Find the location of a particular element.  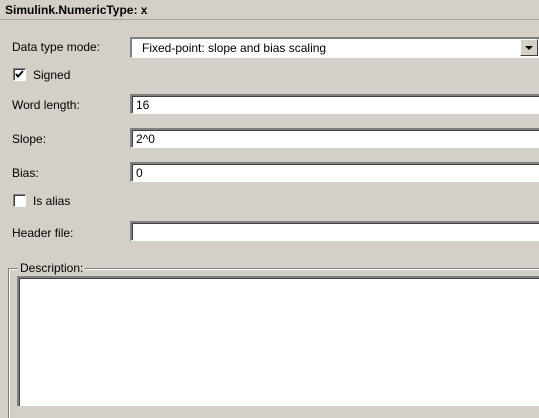

signed-label: Signed is located at coordinates (52, 75).